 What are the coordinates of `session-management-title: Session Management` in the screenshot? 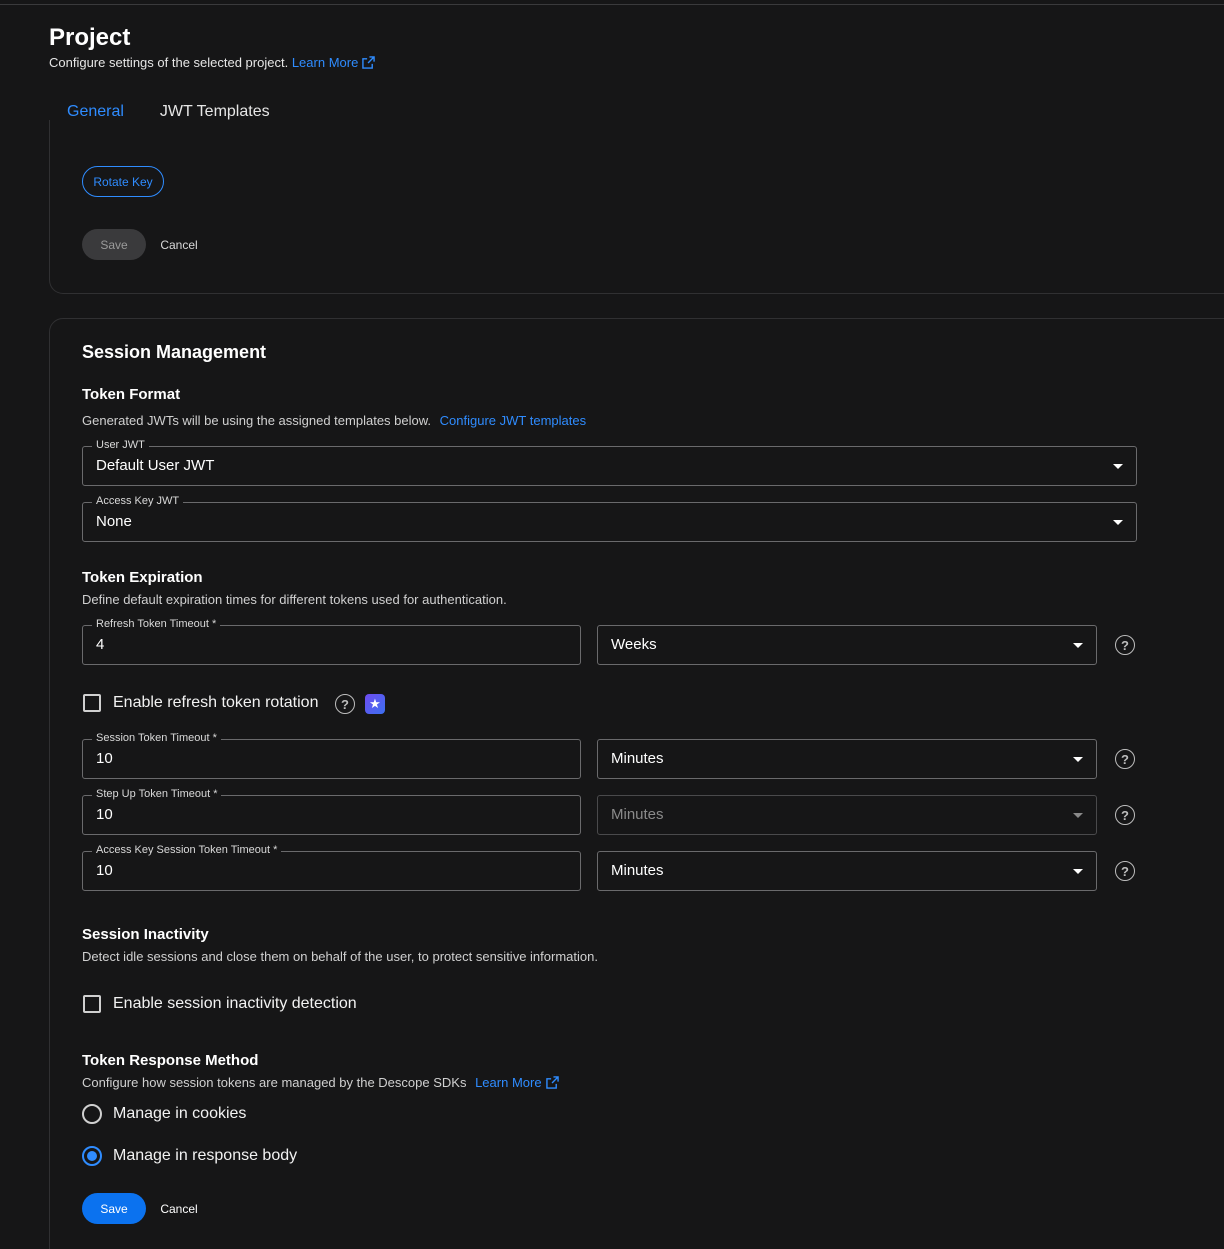 It's located at (174, 352).